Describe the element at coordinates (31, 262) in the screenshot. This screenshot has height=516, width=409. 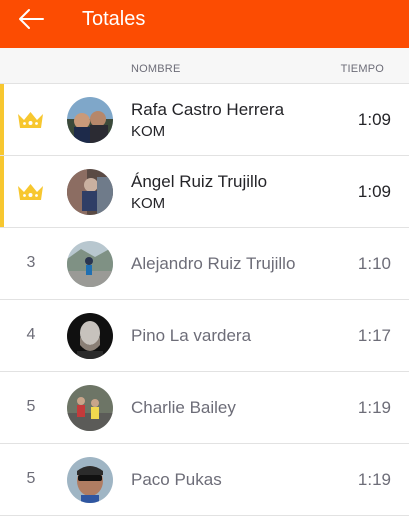
I see `rank-number: 3` at that location.